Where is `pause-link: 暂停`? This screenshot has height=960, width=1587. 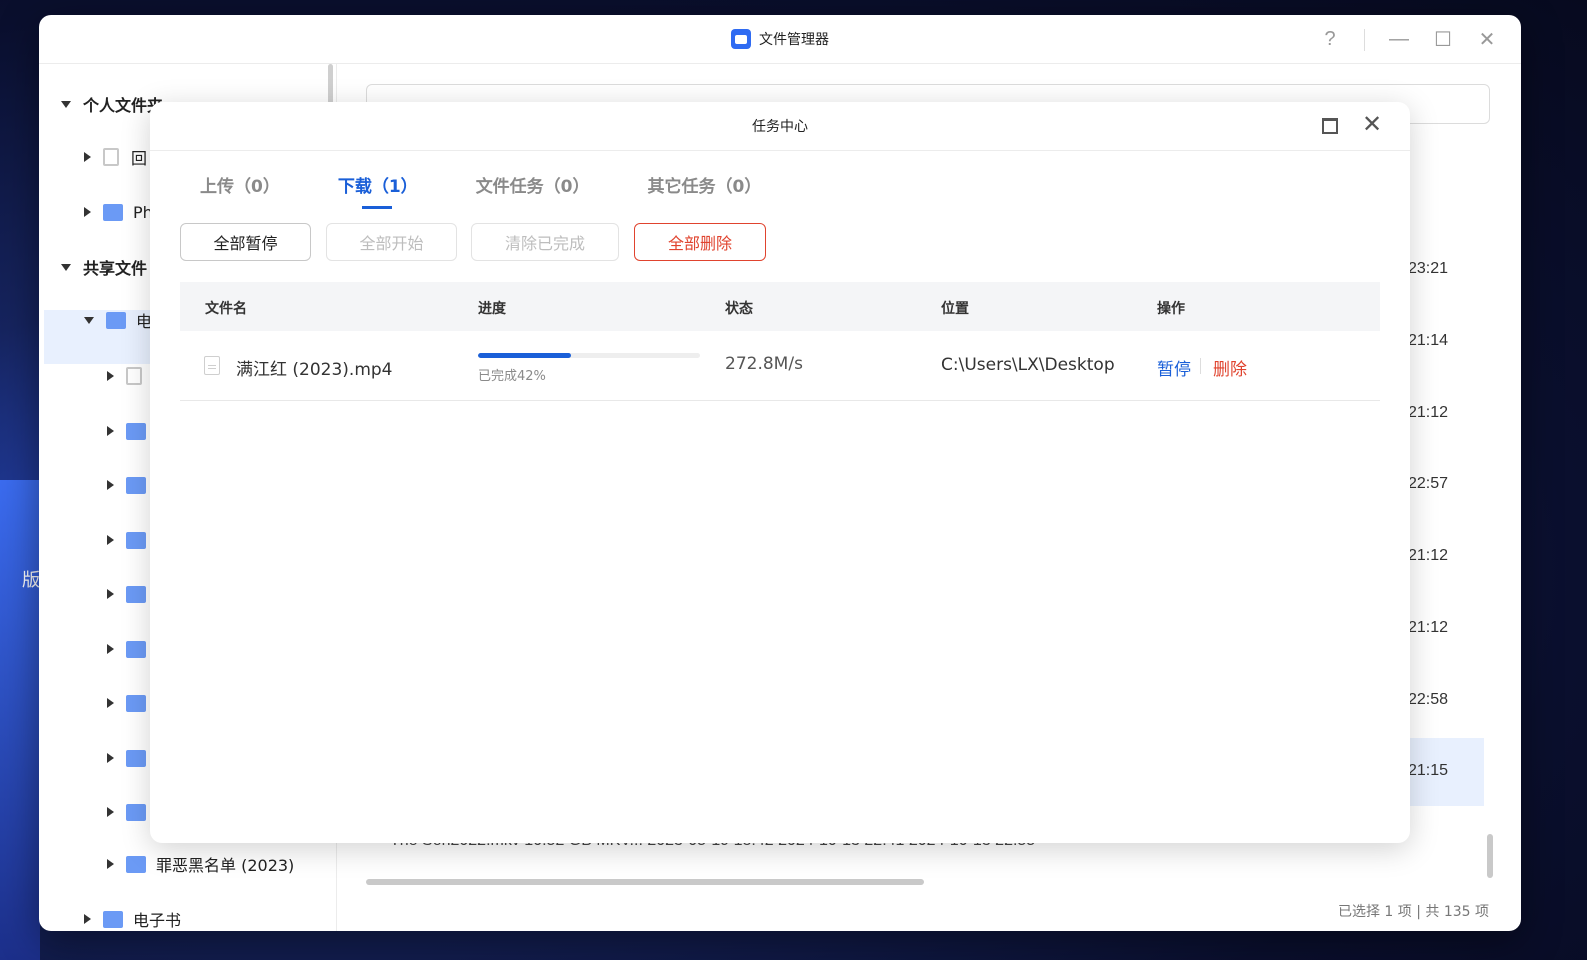
pause-link: 暂停 is located at coordinates (1174, 367).